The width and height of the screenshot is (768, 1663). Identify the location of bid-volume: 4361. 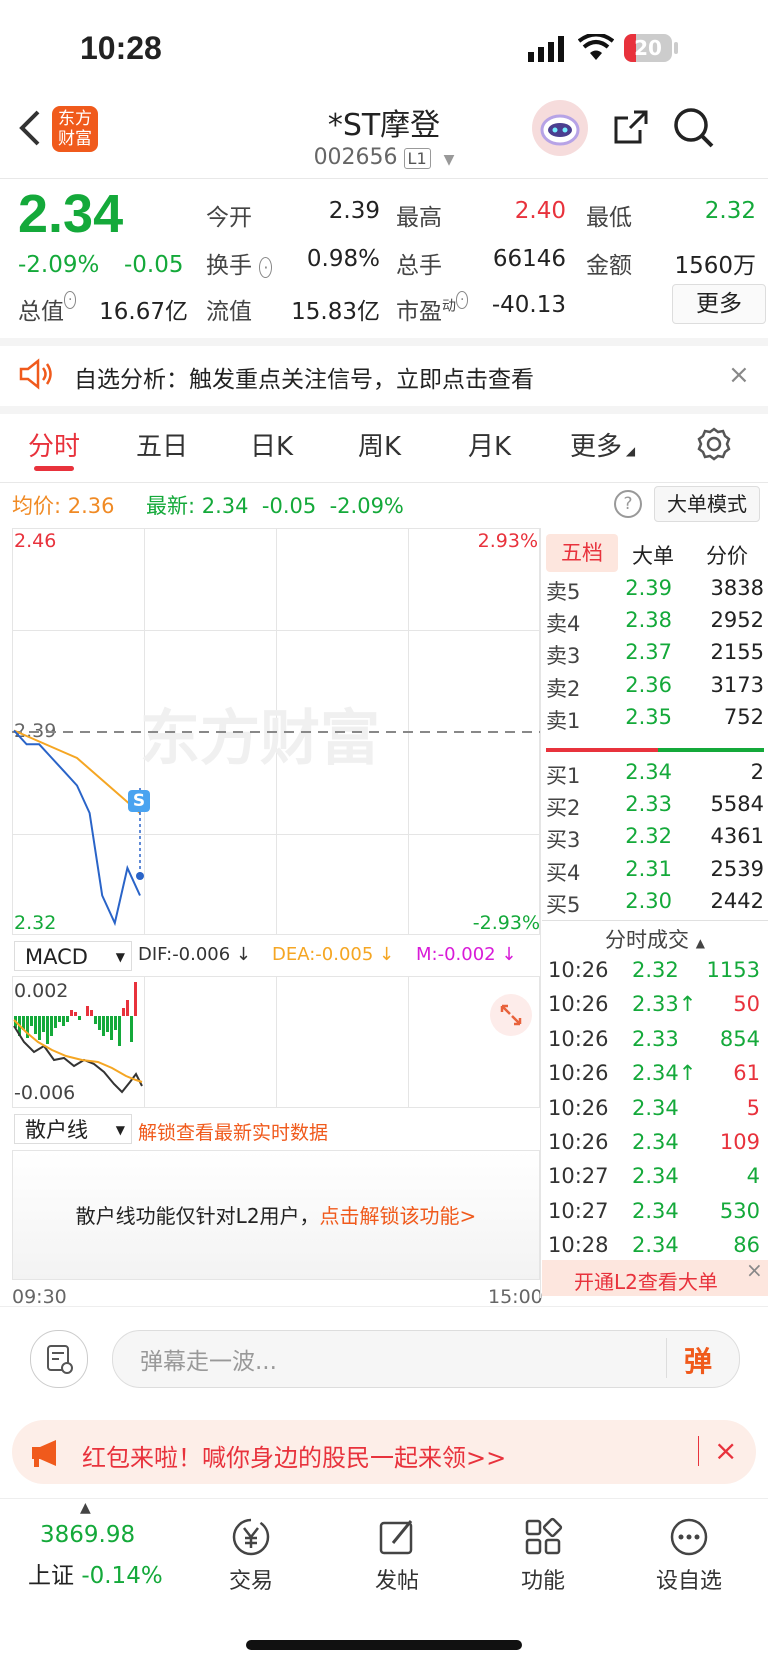
(737, 836).